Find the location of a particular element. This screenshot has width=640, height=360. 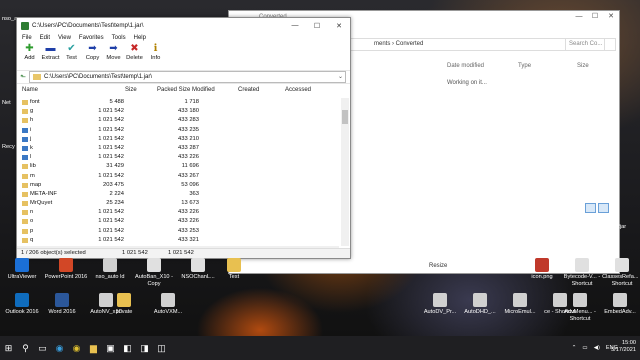

table-row: i 1 021 542 433 235 is located at coordinates (178, 130).